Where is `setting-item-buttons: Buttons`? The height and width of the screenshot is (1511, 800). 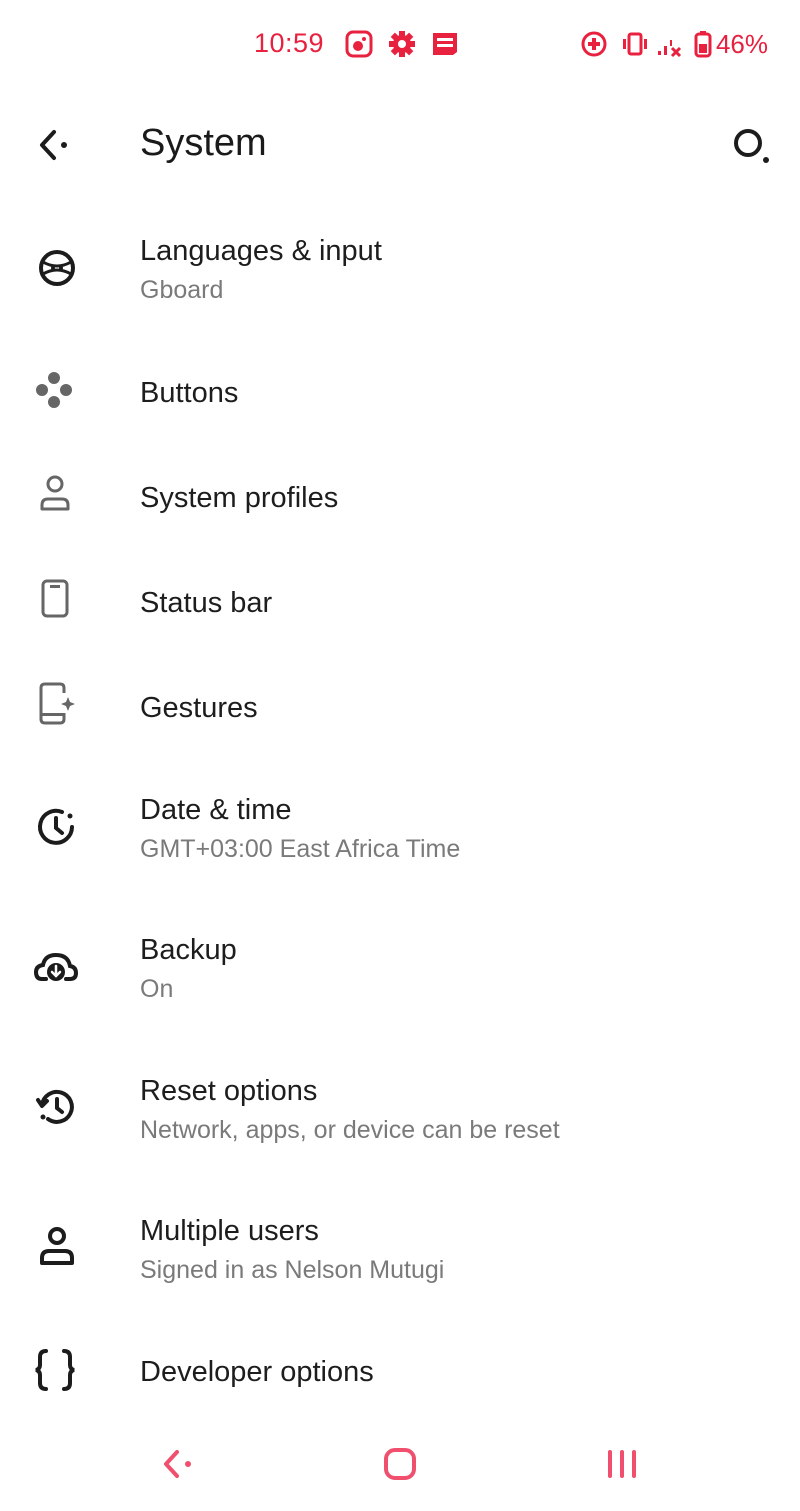 setting-item-buttons: Buttons is located at coordinates (400, 392).